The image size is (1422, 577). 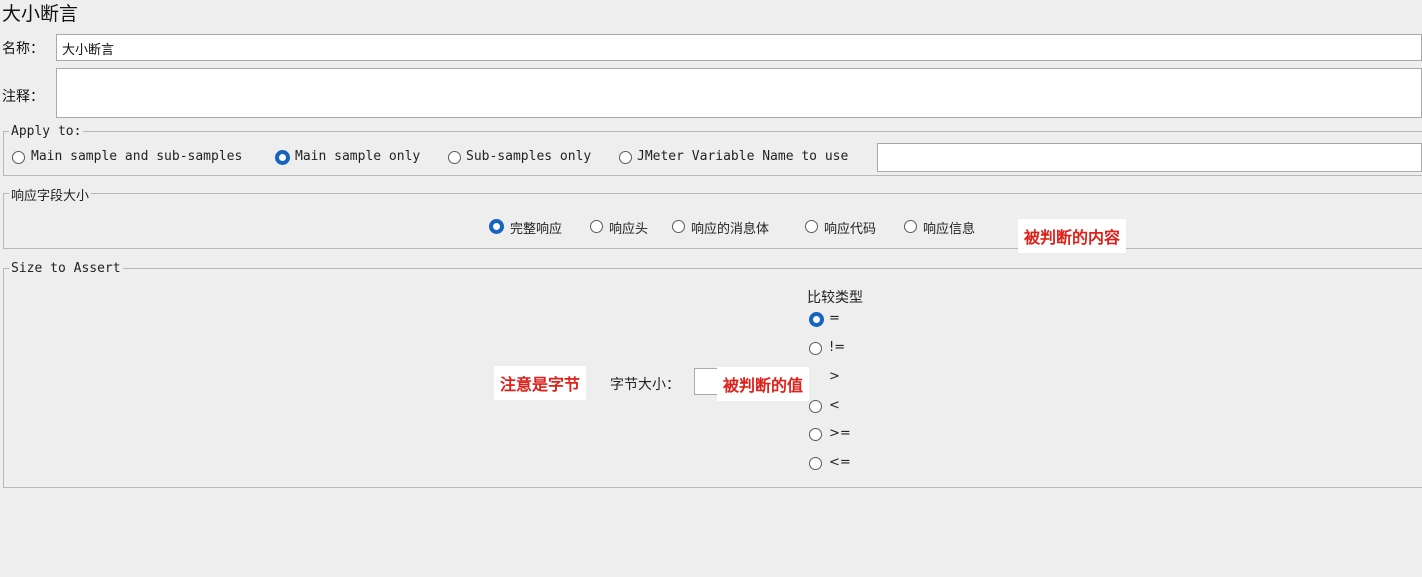 What do you see at coordinates (949, 229) in the screenshot?
I see `radio-response-message-label: 响应信息` at bounding box center [949, 229].